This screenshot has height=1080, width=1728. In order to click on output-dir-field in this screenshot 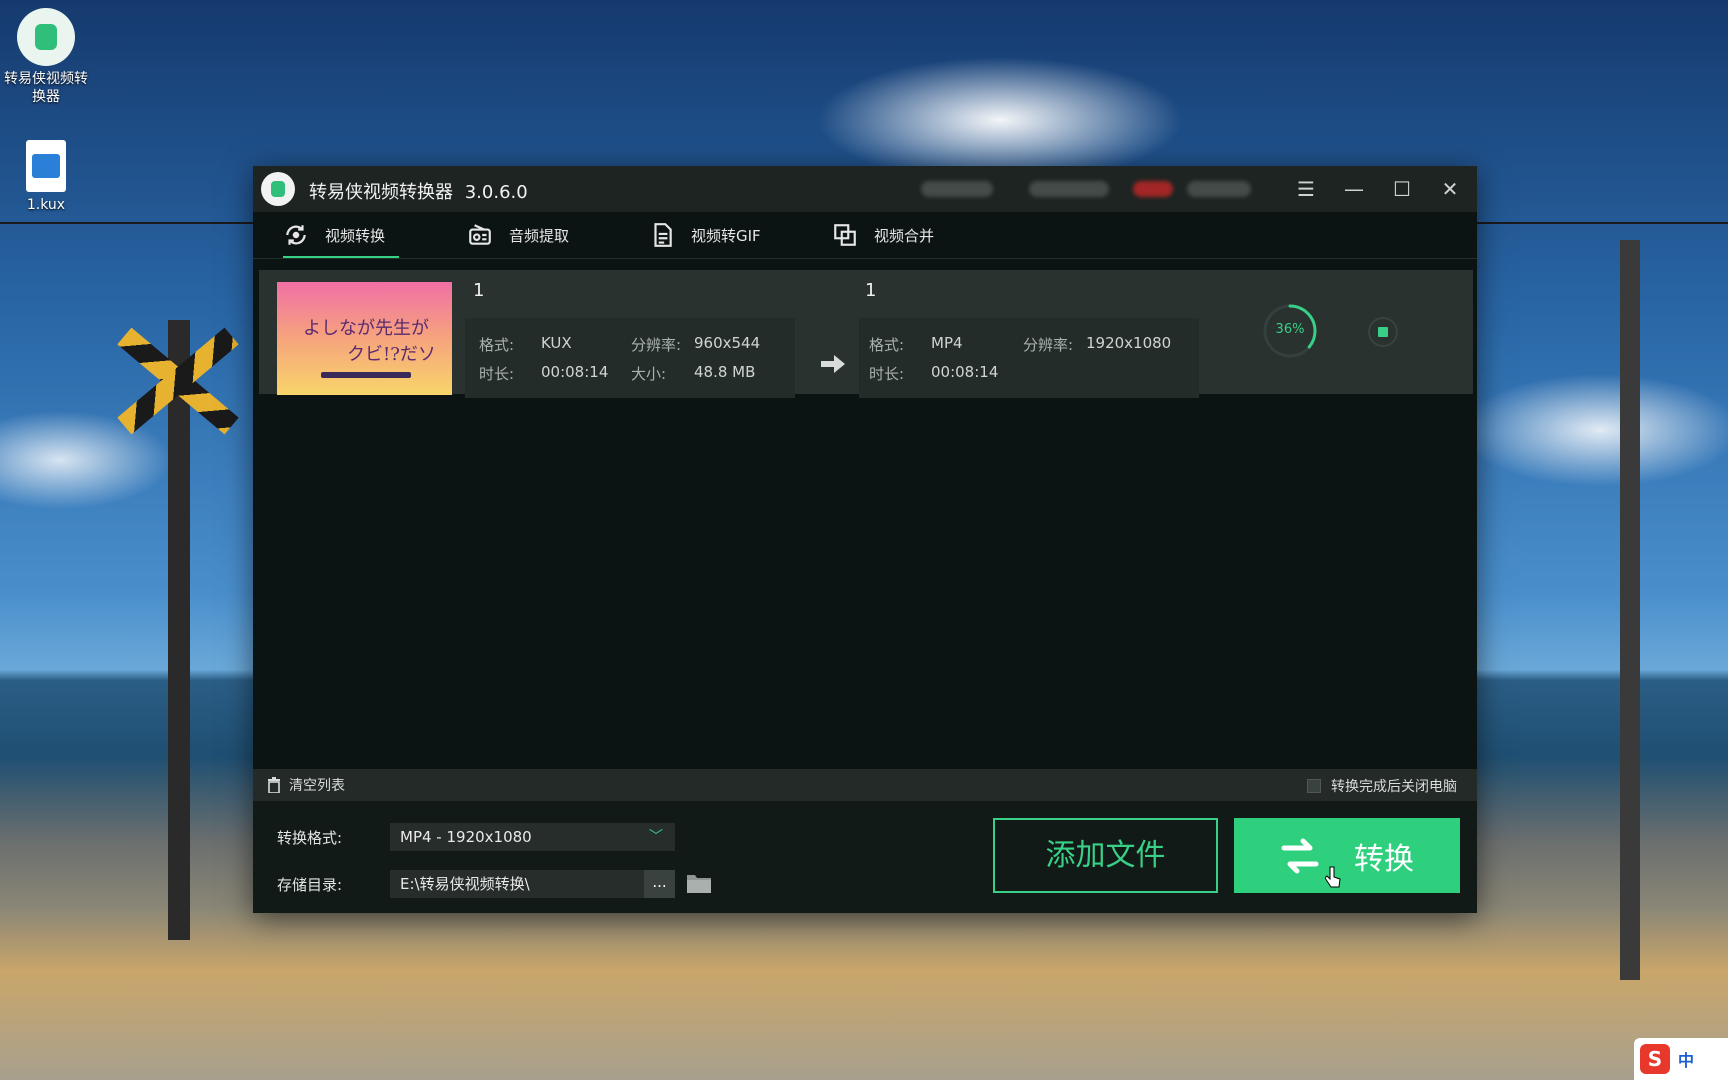, I will do `click(517, 884)`.